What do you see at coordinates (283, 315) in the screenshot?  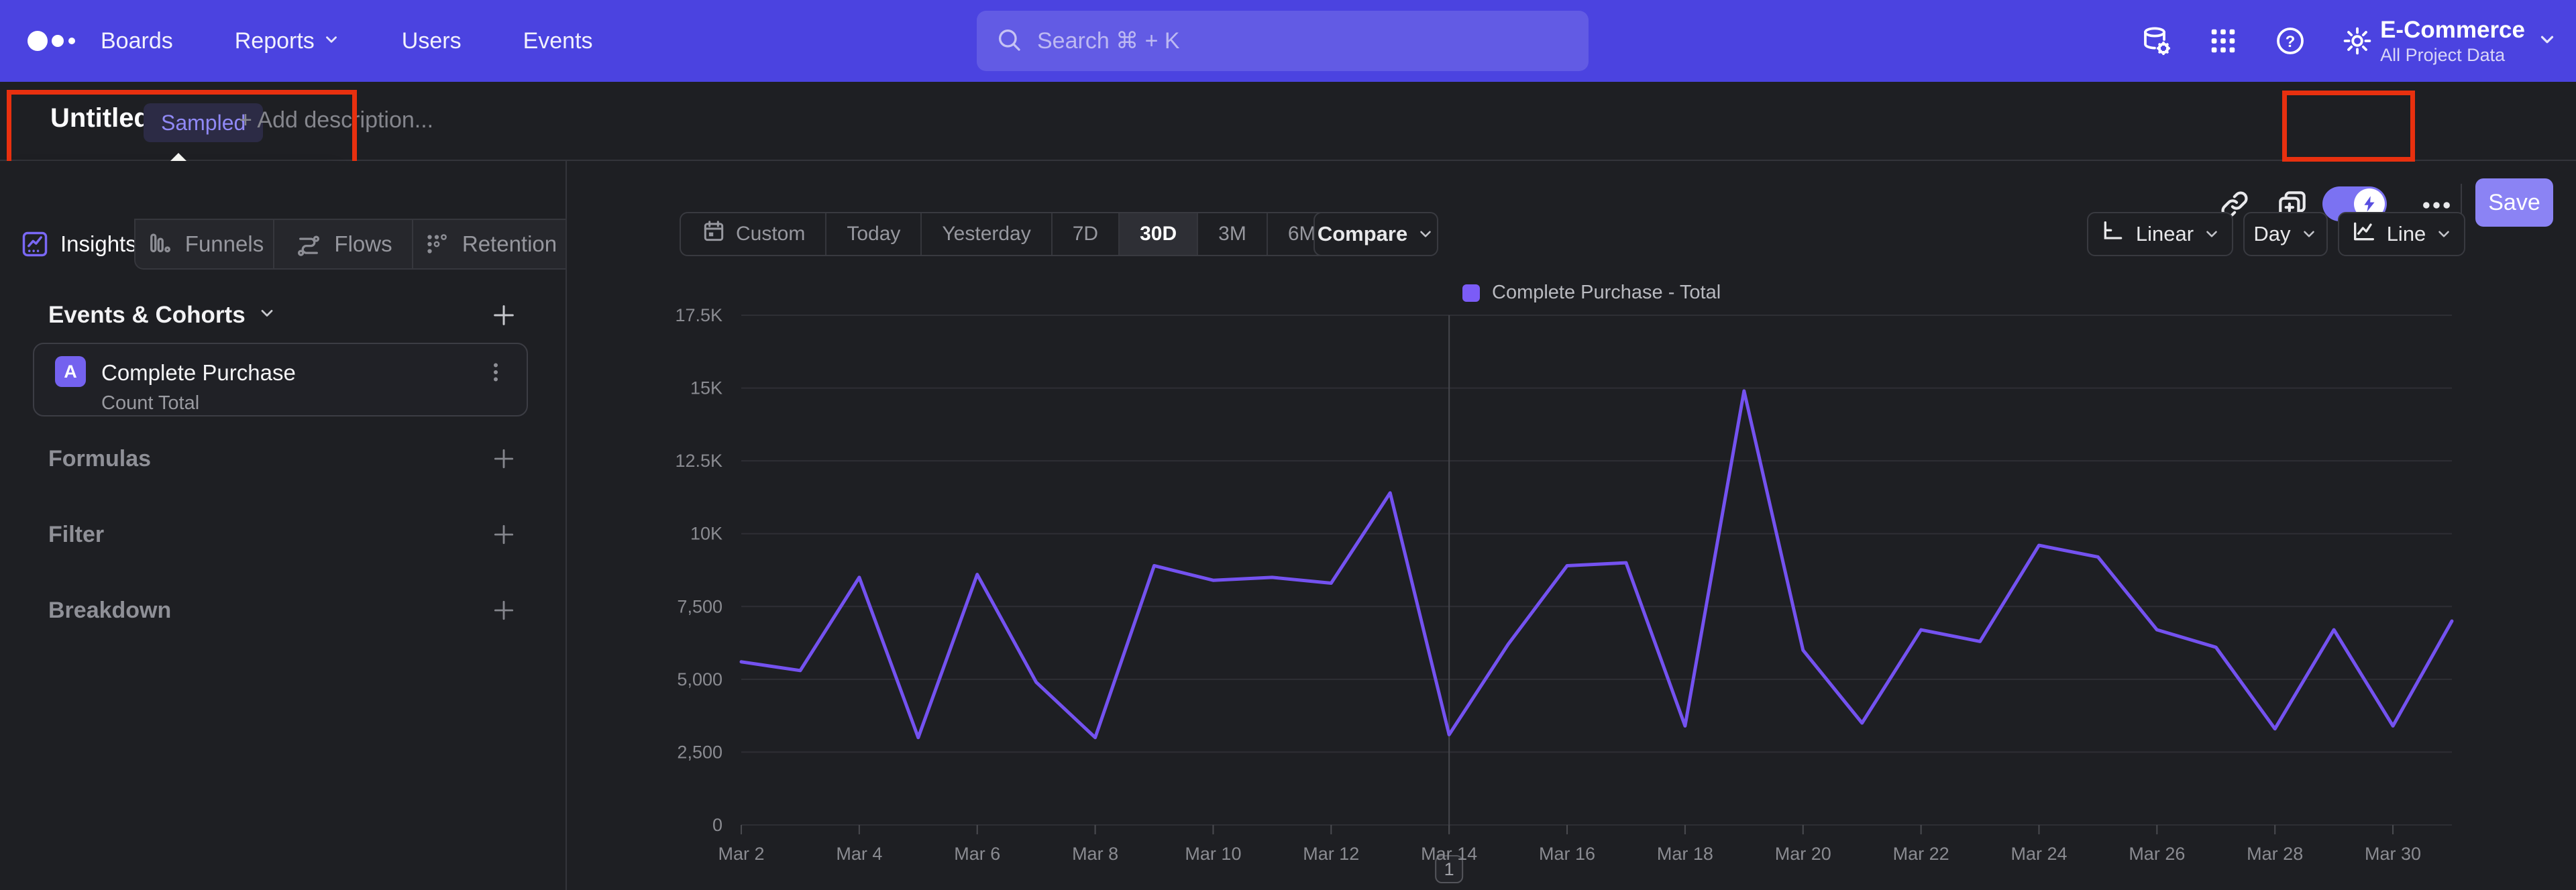 I see `events-cohorts-section: Events & Cohorts` at bounding box center [283, 315].